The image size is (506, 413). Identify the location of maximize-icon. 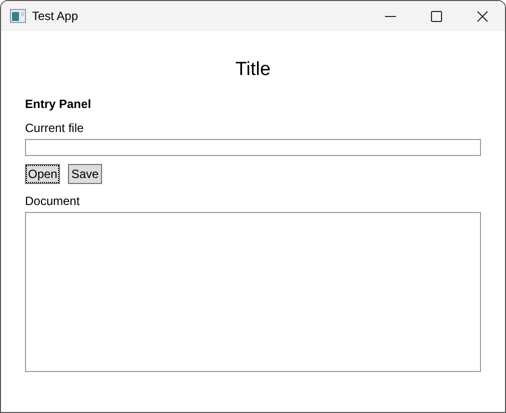
(436, 16).